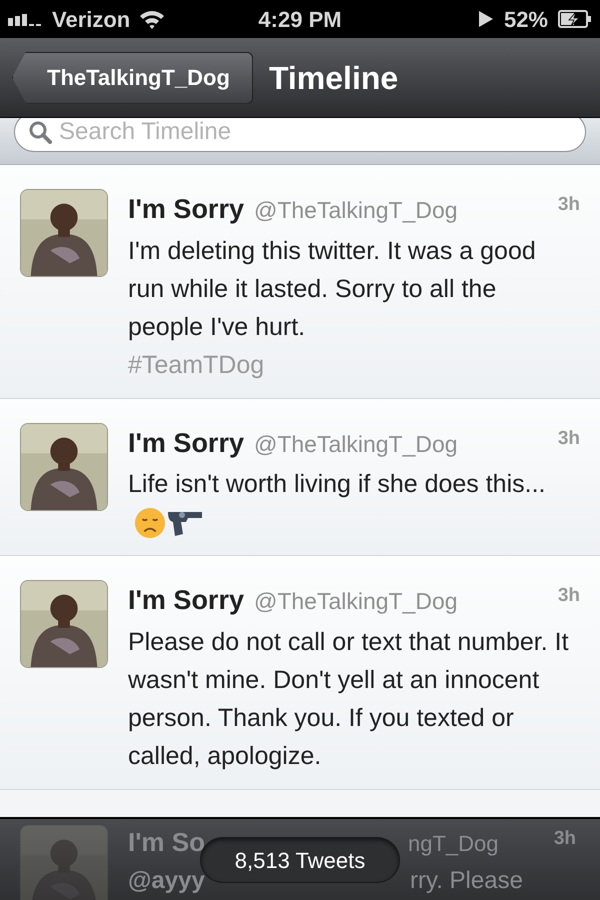  What do you see at coordinates (91, 20) in the screenshot?
I see `carrier-name: Verizon` at bounding box center [91, 20].